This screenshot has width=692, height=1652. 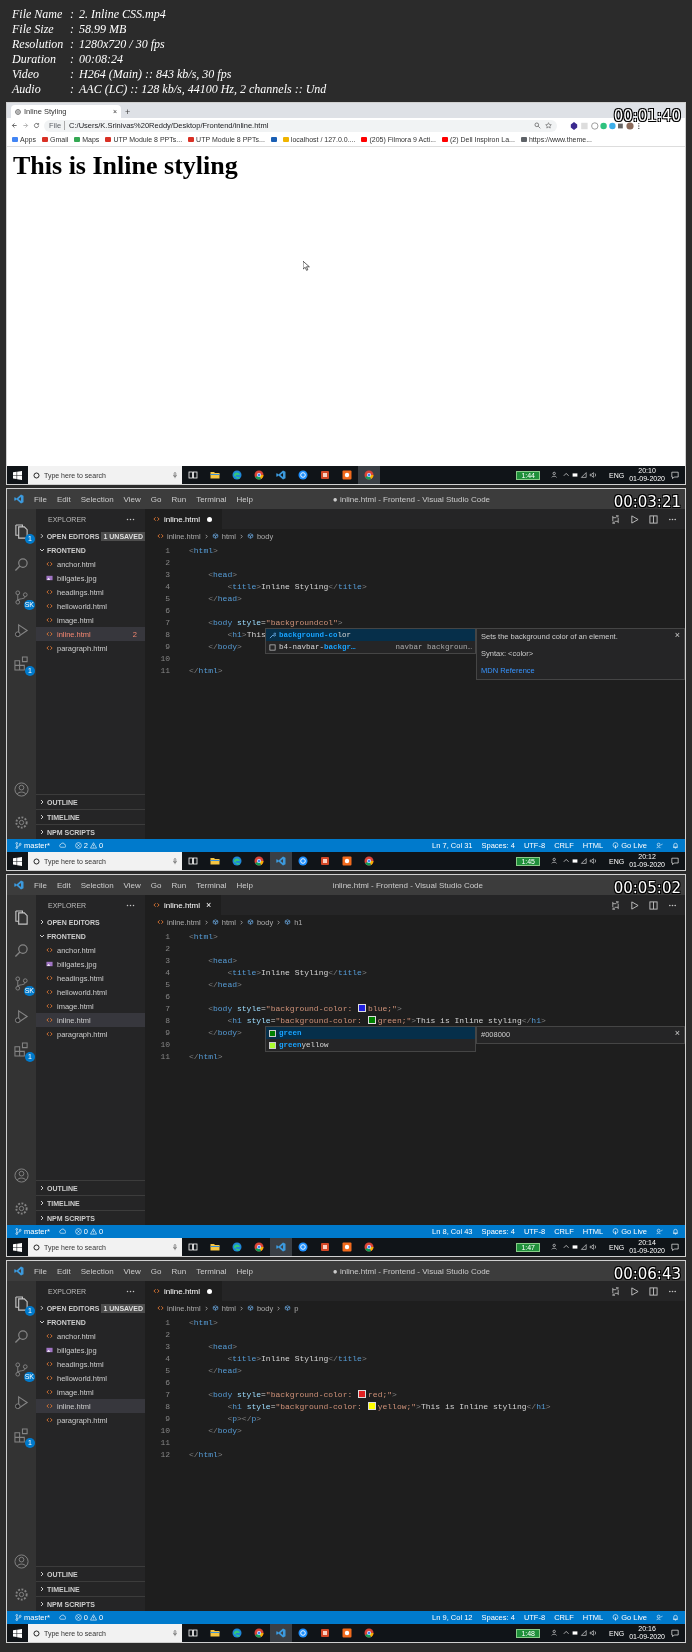 What do you see at coordinates (21, 1402) in the screenshot?
I see `run-debug-icon` at bounding box center [21, 1402].